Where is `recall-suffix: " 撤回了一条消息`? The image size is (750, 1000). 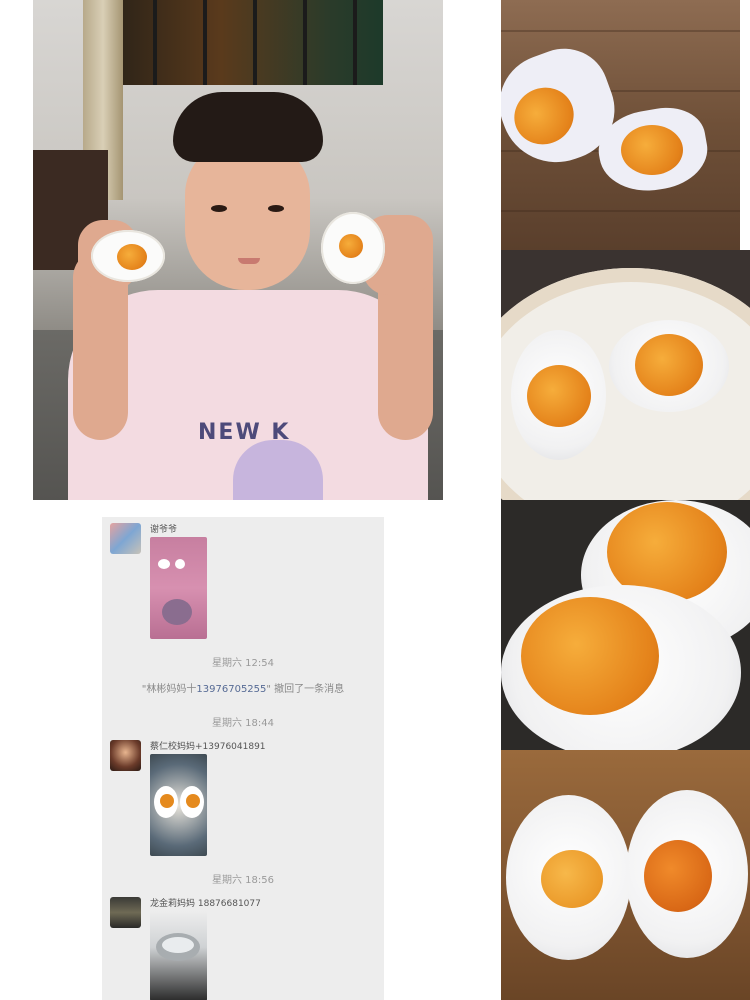
recall-suffix: " 撤回了一条消息 is located at coordinates (305, 689).